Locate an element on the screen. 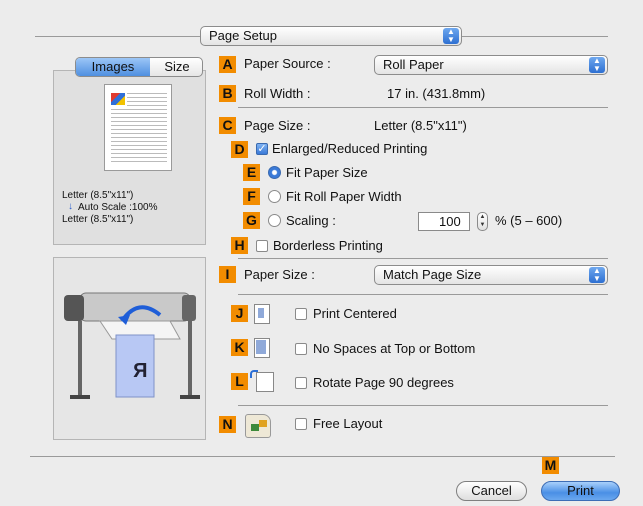  paper-size-arrows-icon: ▲ ▼ is located at coordinates (597, 275).